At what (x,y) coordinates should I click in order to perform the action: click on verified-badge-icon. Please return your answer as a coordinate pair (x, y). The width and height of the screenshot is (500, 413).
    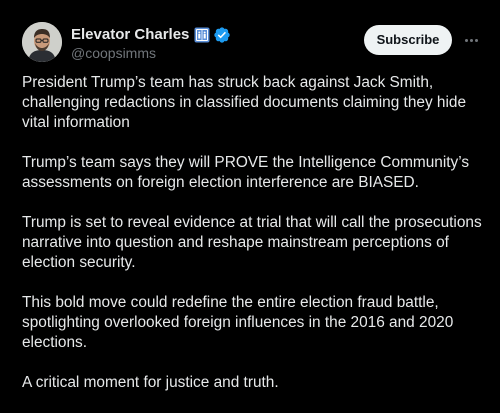
    Looking at the image, I should click on (222, 35).